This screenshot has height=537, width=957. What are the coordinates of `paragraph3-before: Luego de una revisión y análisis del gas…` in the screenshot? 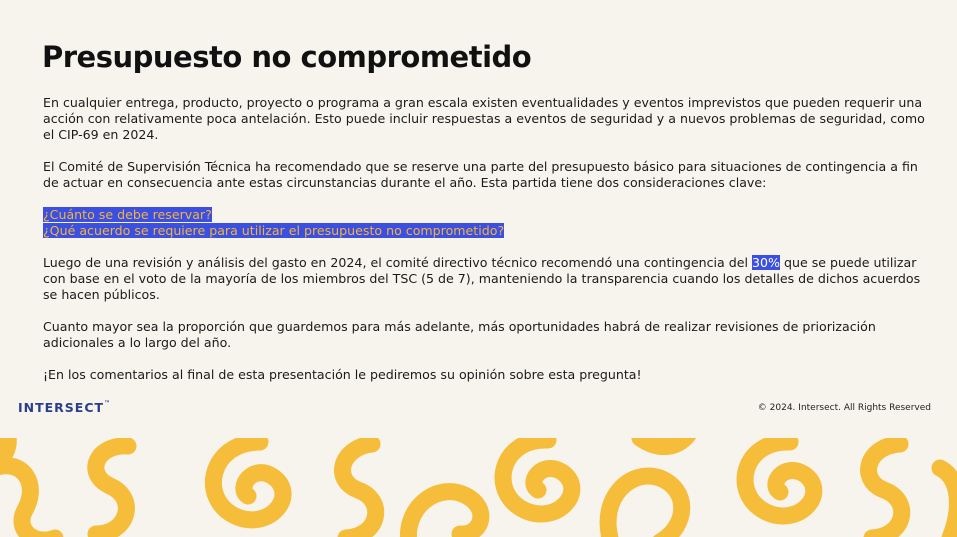 It's located at (397, 262).